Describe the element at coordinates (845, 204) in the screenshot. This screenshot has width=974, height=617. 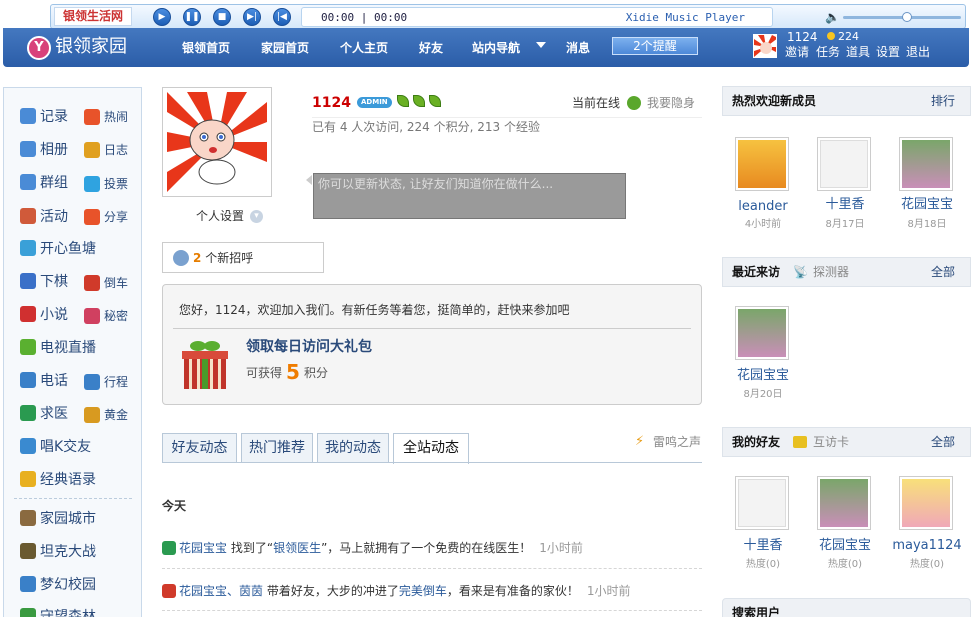
I see `member-name: 十里香` at that location.